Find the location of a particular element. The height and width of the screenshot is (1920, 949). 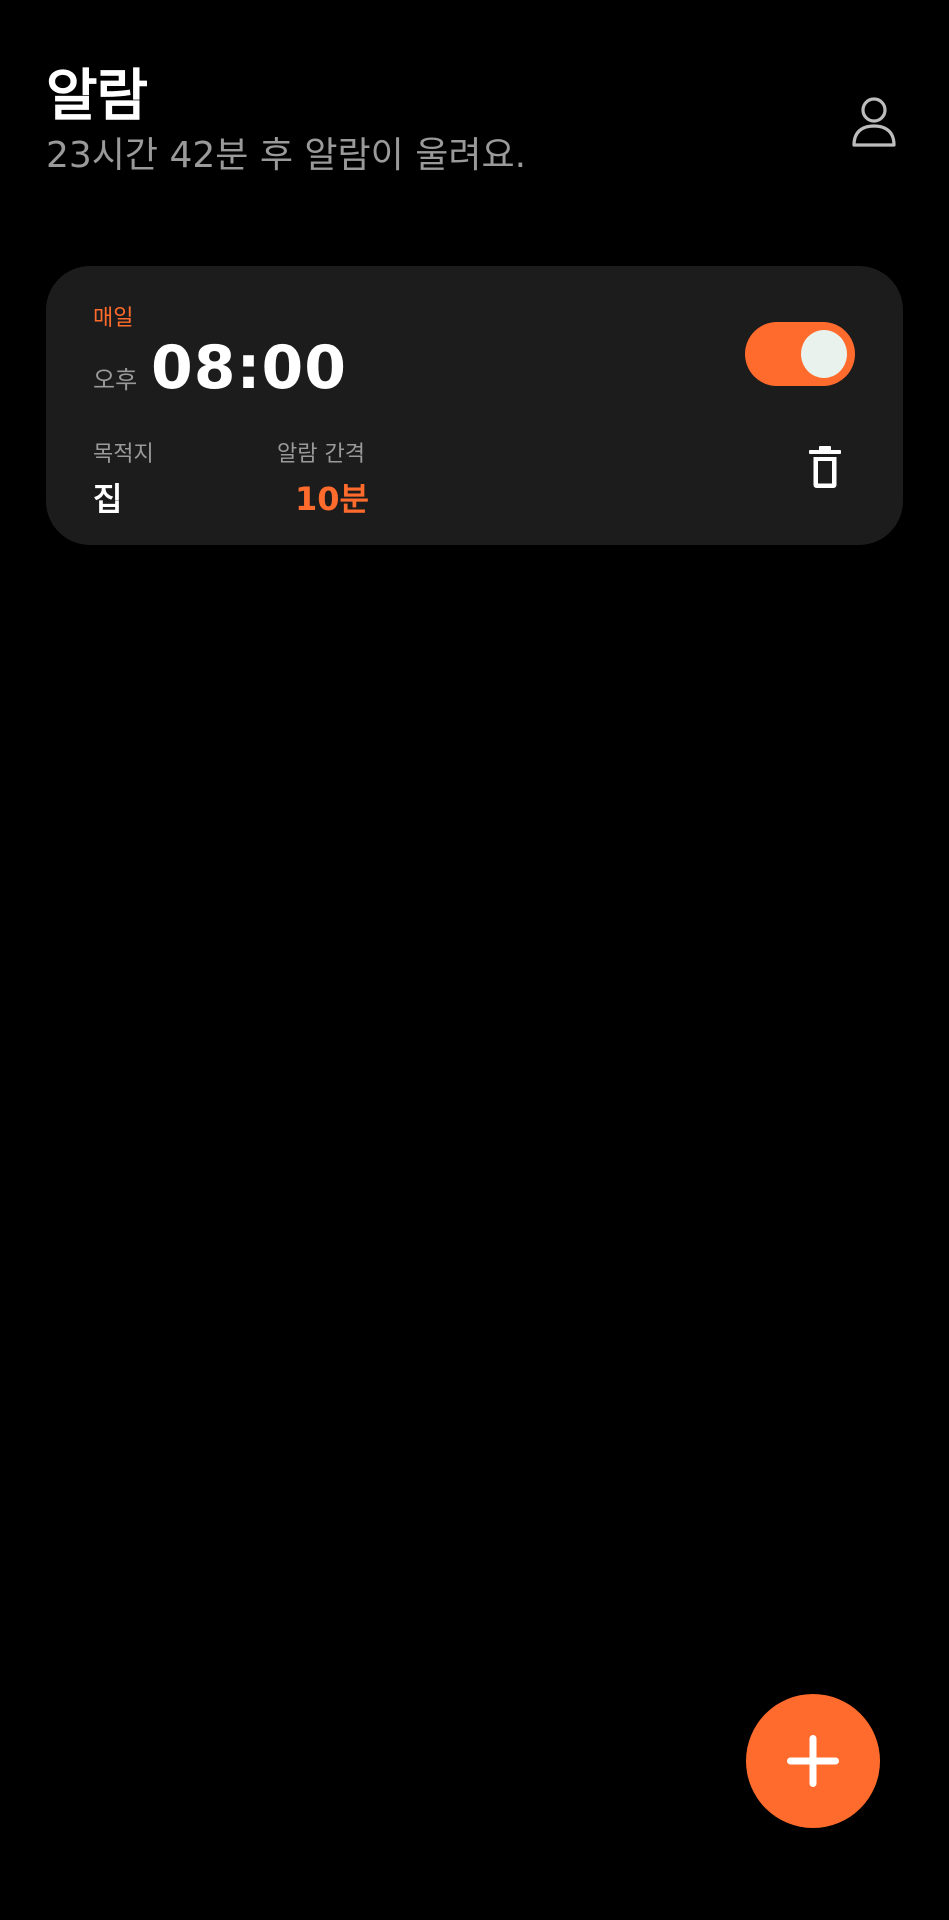

trash-icon is located at coordinates (825, 467).